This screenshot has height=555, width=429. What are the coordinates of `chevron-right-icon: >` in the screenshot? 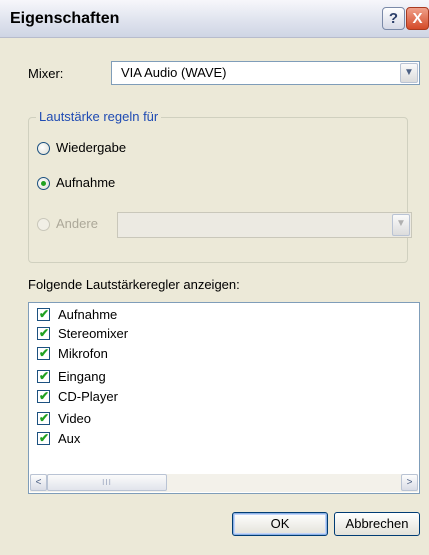 It's located at (409, 482).